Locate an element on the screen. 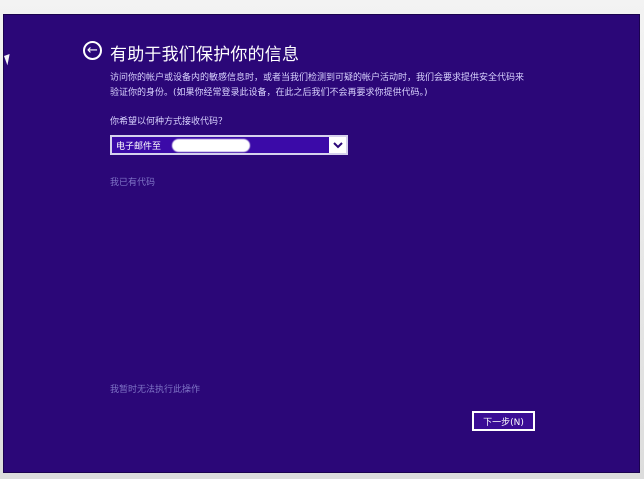 Image resolution: width=644 pixels, height=479 pixels. redacted-email-mask is located at coordinates (211, 145).